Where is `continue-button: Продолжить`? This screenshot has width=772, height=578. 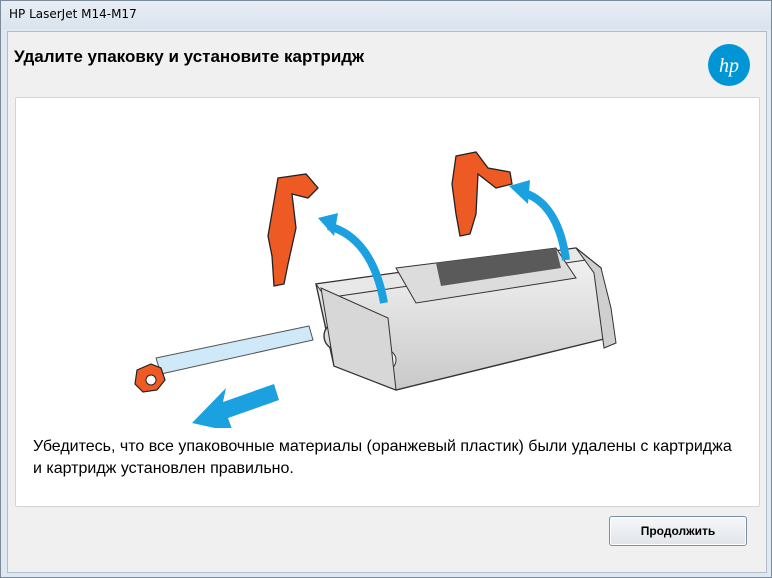
continue-button: Продолжить is located at coordinates (678, 531).